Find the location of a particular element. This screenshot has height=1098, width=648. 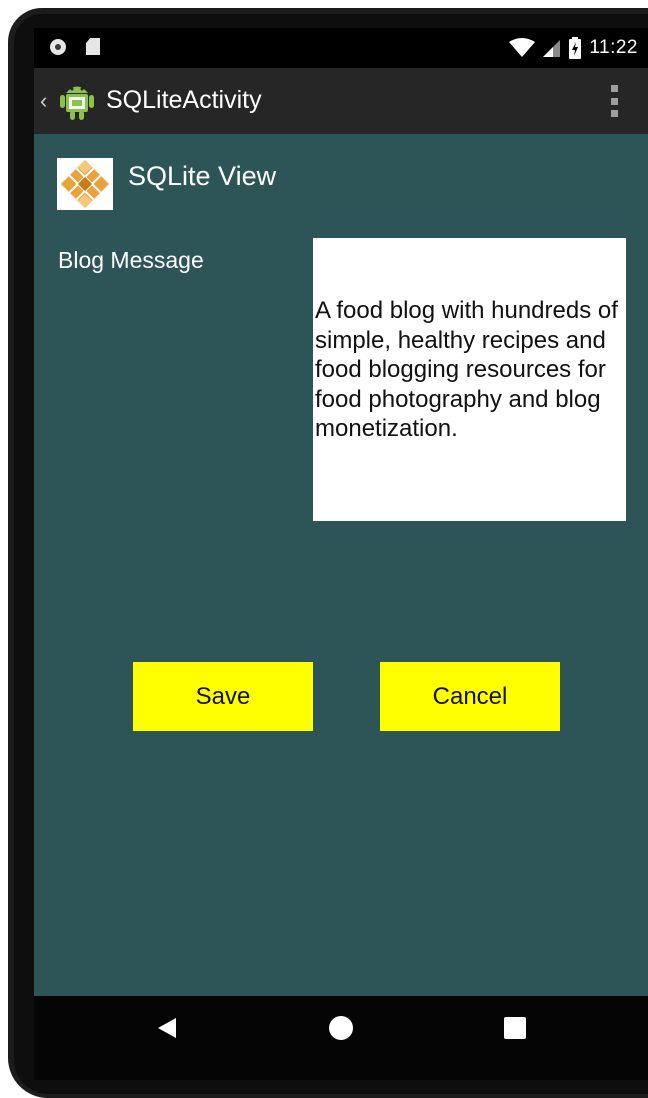

overflow-menu-icon is located at coordinates (614, 101).